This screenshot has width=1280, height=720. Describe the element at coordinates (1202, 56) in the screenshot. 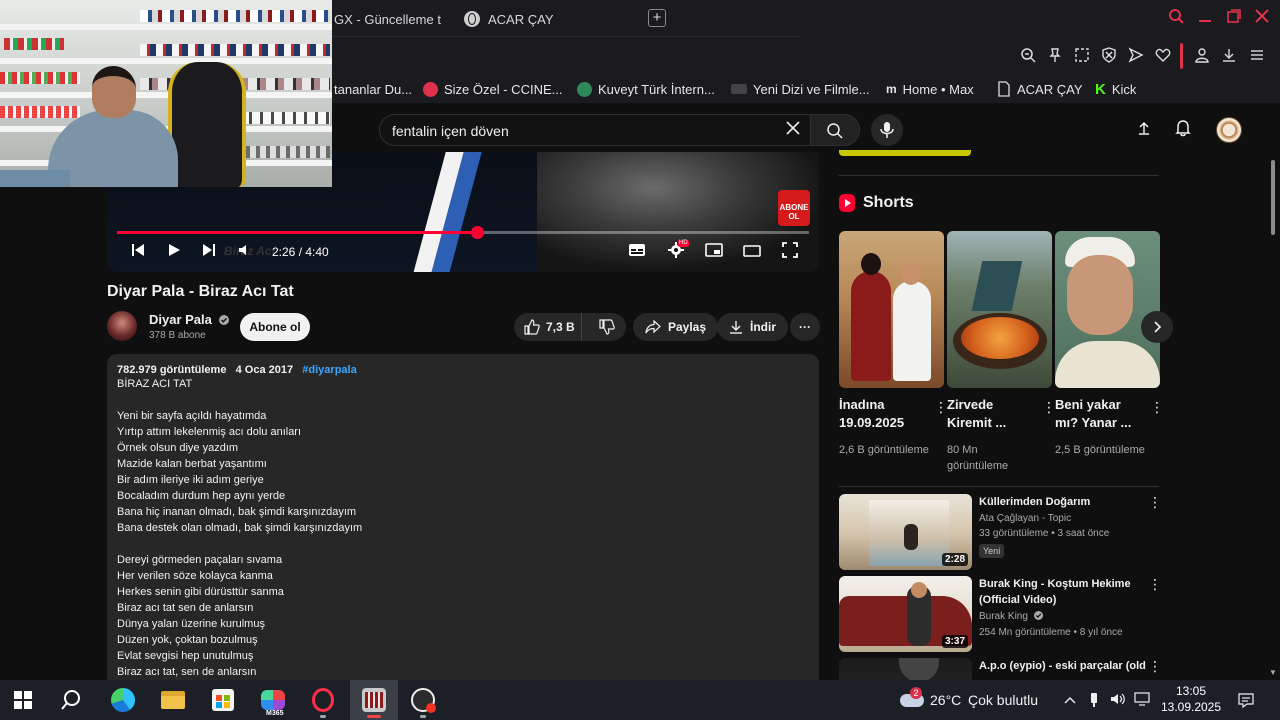

I see `account-icon` at that location.